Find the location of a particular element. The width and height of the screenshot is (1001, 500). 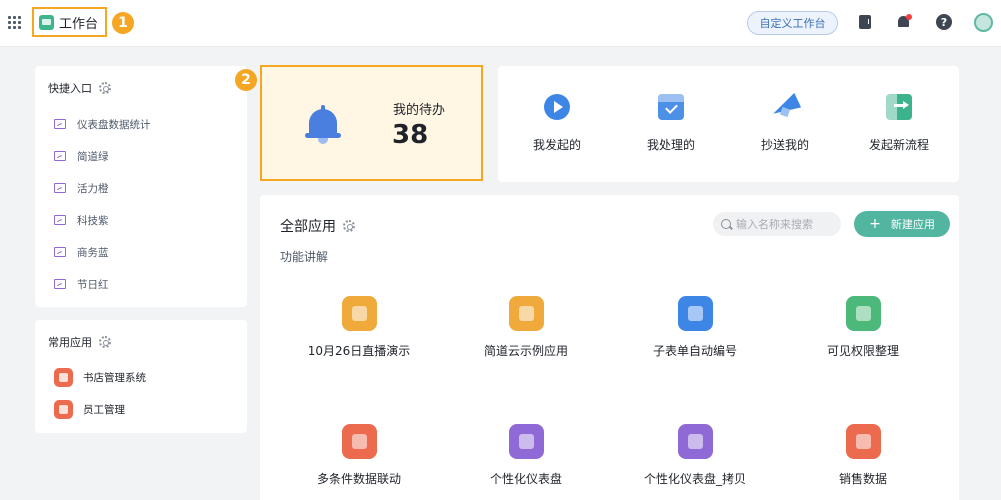

app-tile: 子表单自动编号 is located at coordinates (695, 327).